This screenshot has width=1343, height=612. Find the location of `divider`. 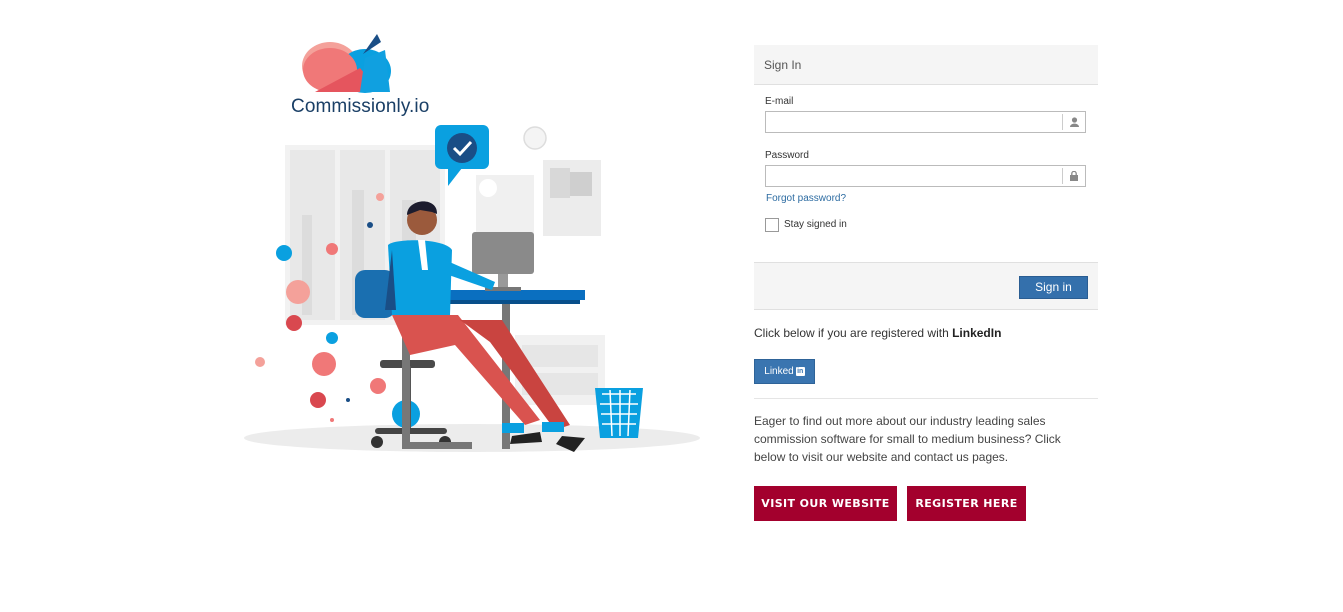

divider is located at coordinates (926, 398).